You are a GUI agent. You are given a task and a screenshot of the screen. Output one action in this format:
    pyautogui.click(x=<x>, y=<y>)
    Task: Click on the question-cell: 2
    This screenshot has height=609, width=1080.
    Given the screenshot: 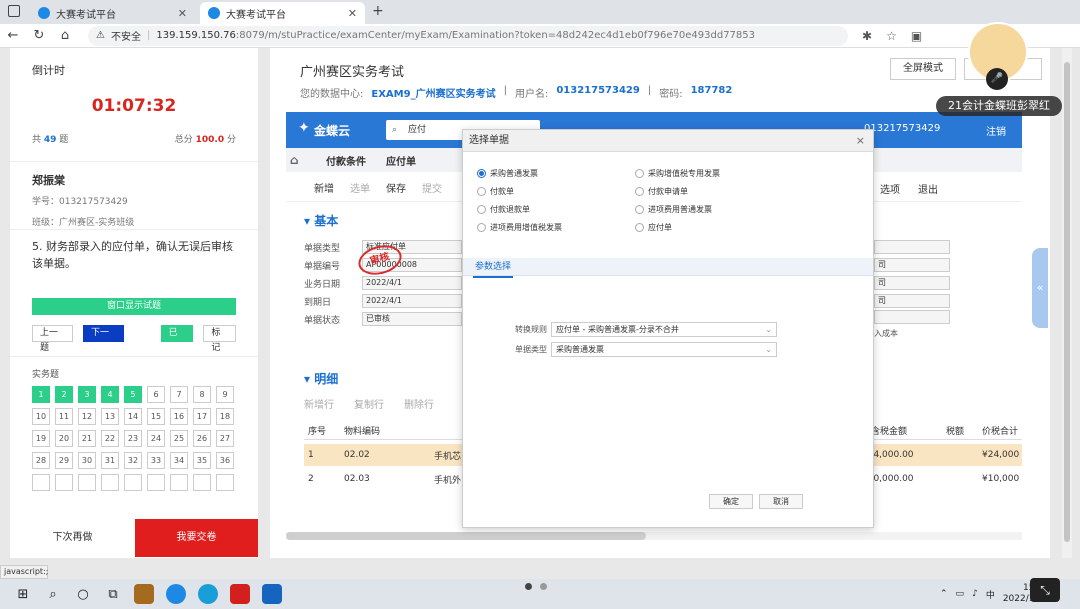 What is the action you would take?
    pyautogui.click(x=64, y=394)
    